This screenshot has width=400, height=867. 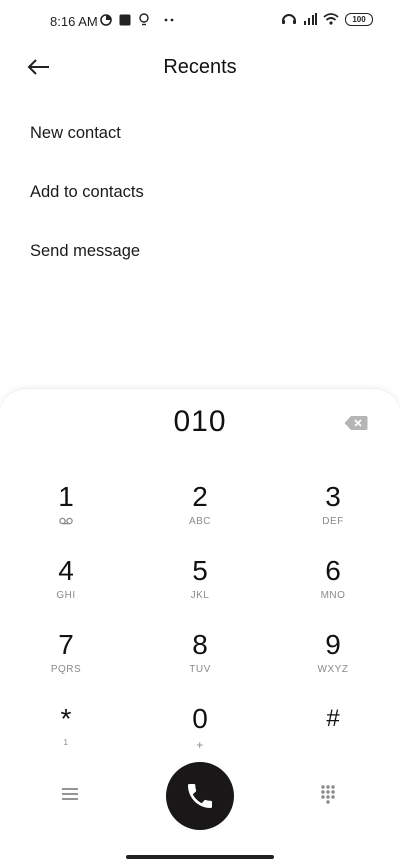 I want to click on key-2: 2 ABC, so click(x=200, y=514).